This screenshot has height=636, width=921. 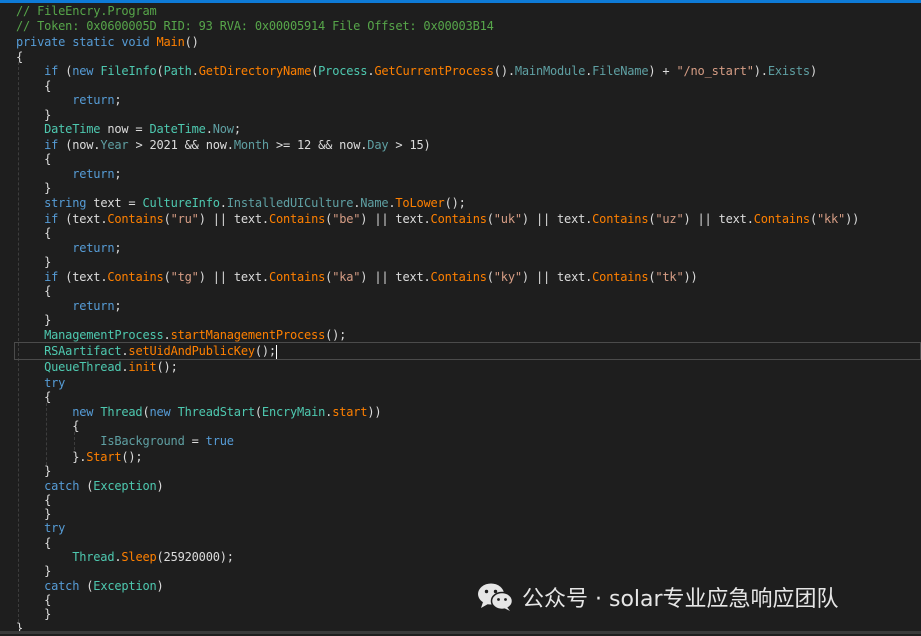 I want to click on code-line: QueueThread.init();, so click(x=97, y=367).